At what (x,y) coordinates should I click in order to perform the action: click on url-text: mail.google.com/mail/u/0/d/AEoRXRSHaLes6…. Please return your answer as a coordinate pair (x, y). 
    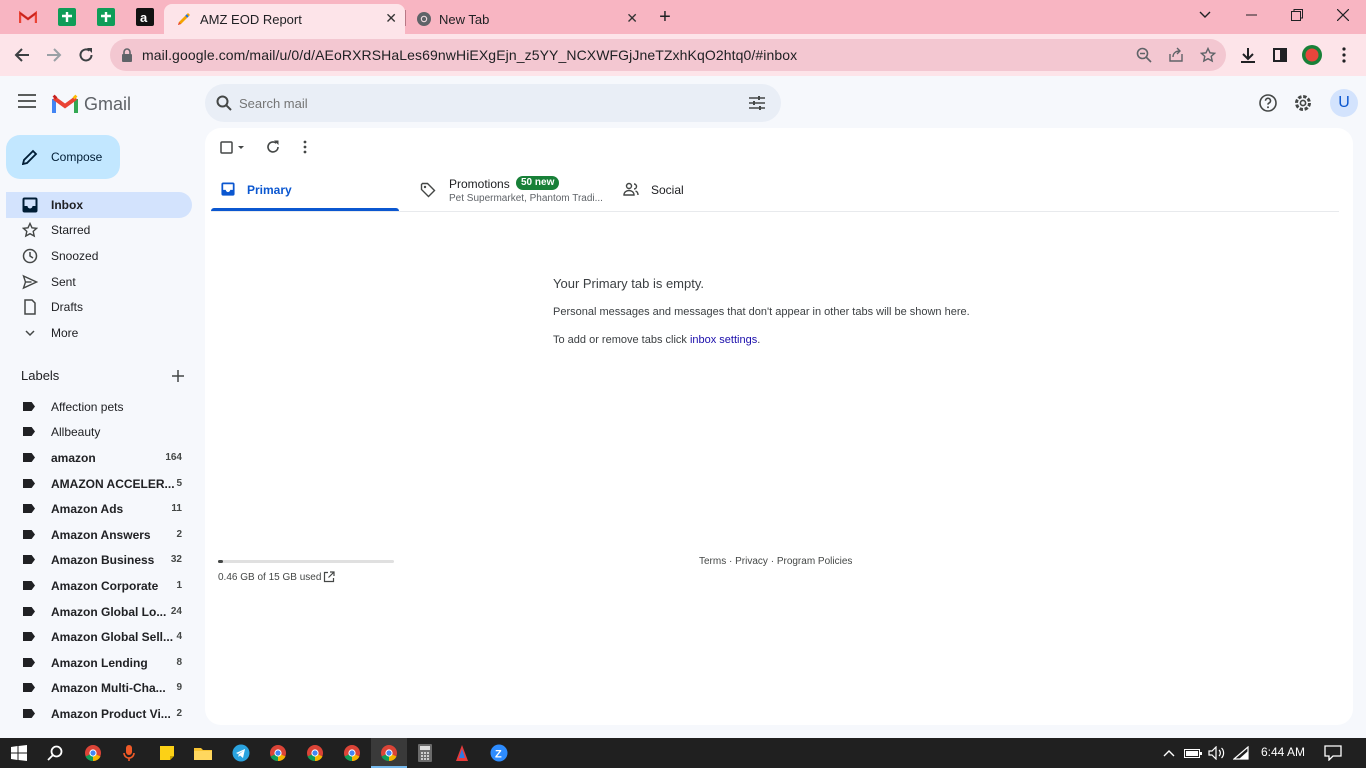
    Looking at the image, I should click on (469, 55).